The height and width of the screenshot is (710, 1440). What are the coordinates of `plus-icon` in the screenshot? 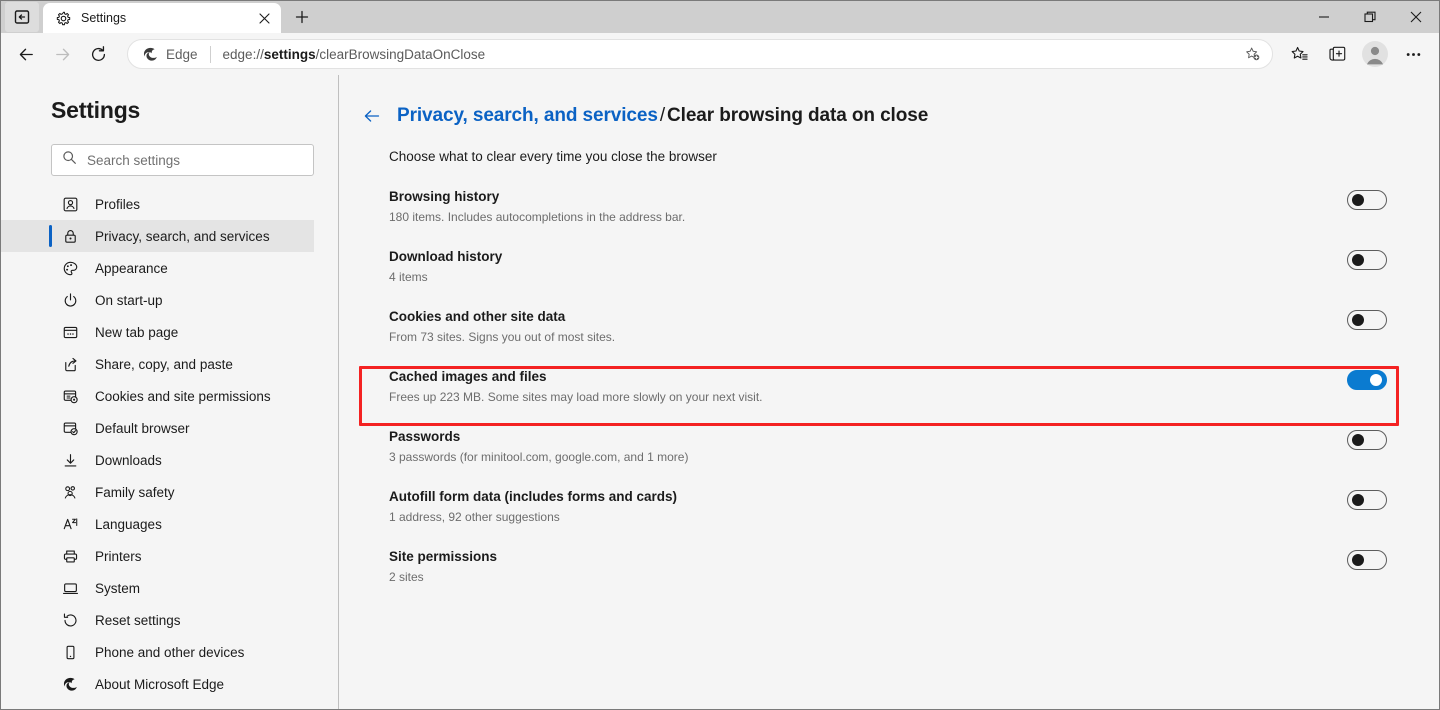 It's located at (302, 17).